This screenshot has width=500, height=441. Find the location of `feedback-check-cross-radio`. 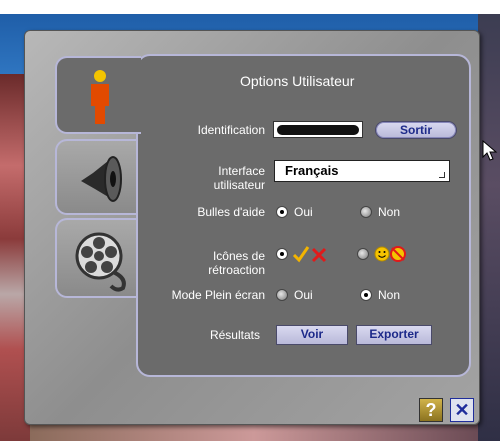

feedback-check-cross-radio is located at coordinates (282, 254).